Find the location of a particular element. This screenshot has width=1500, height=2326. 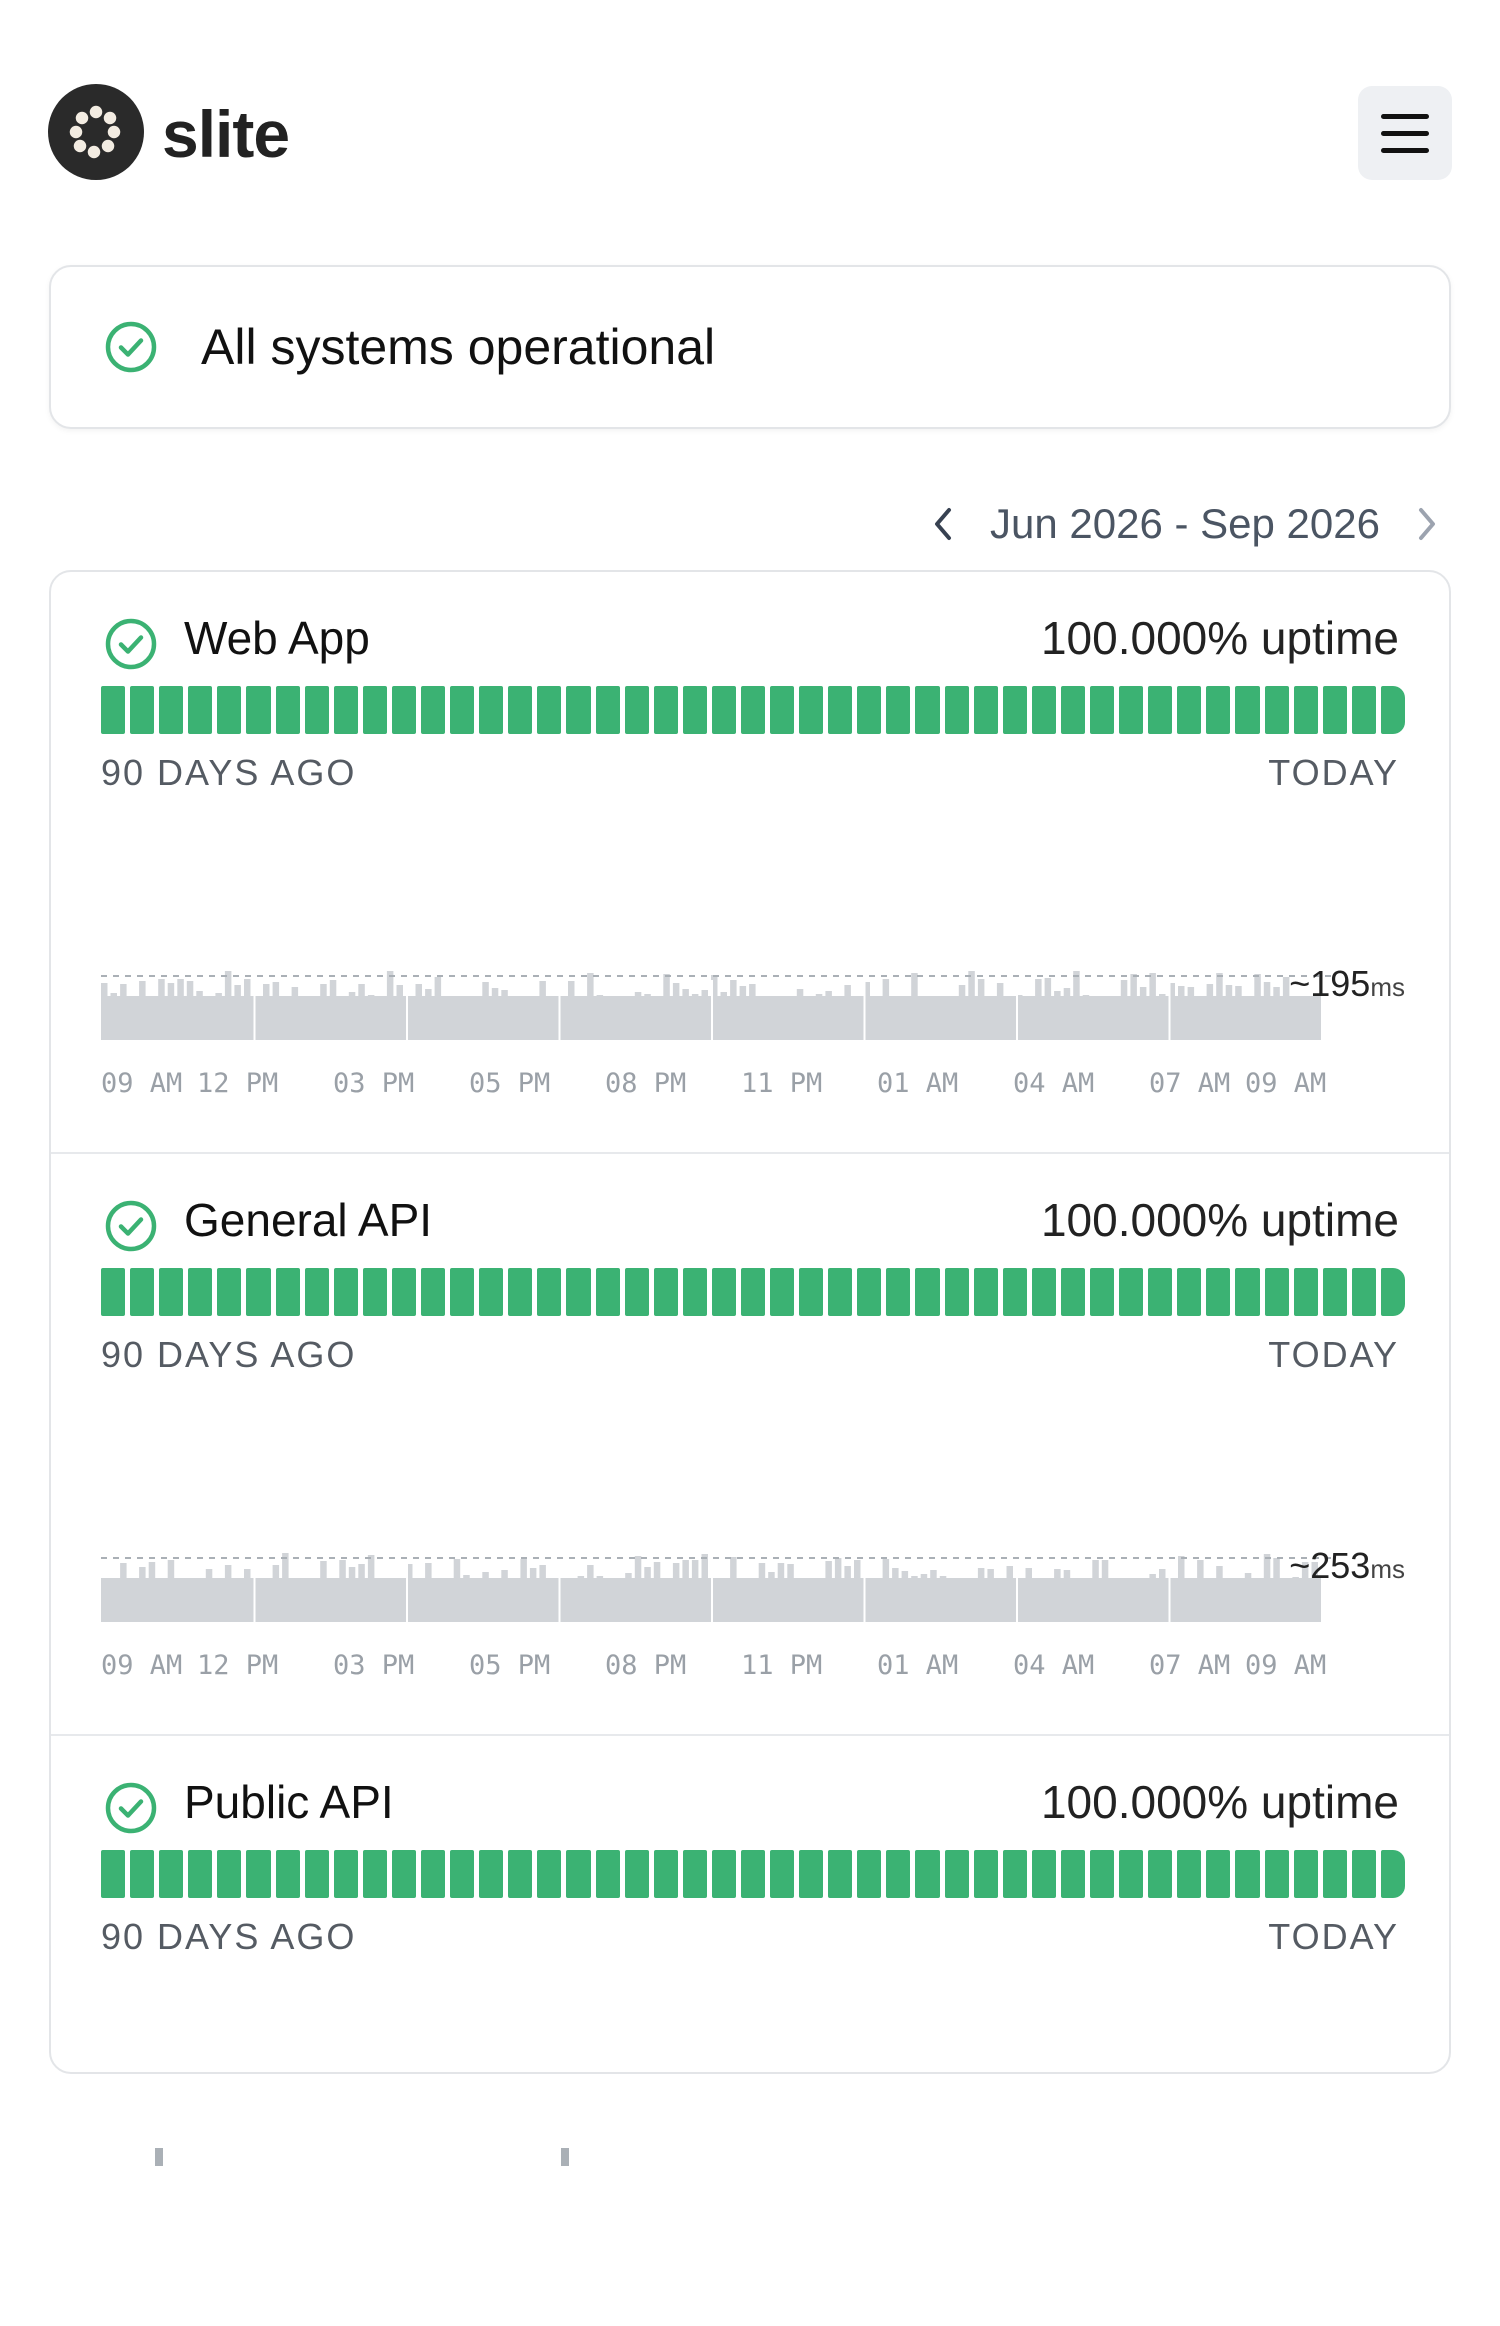

next-range-button is located at coordinates (1427, 524).